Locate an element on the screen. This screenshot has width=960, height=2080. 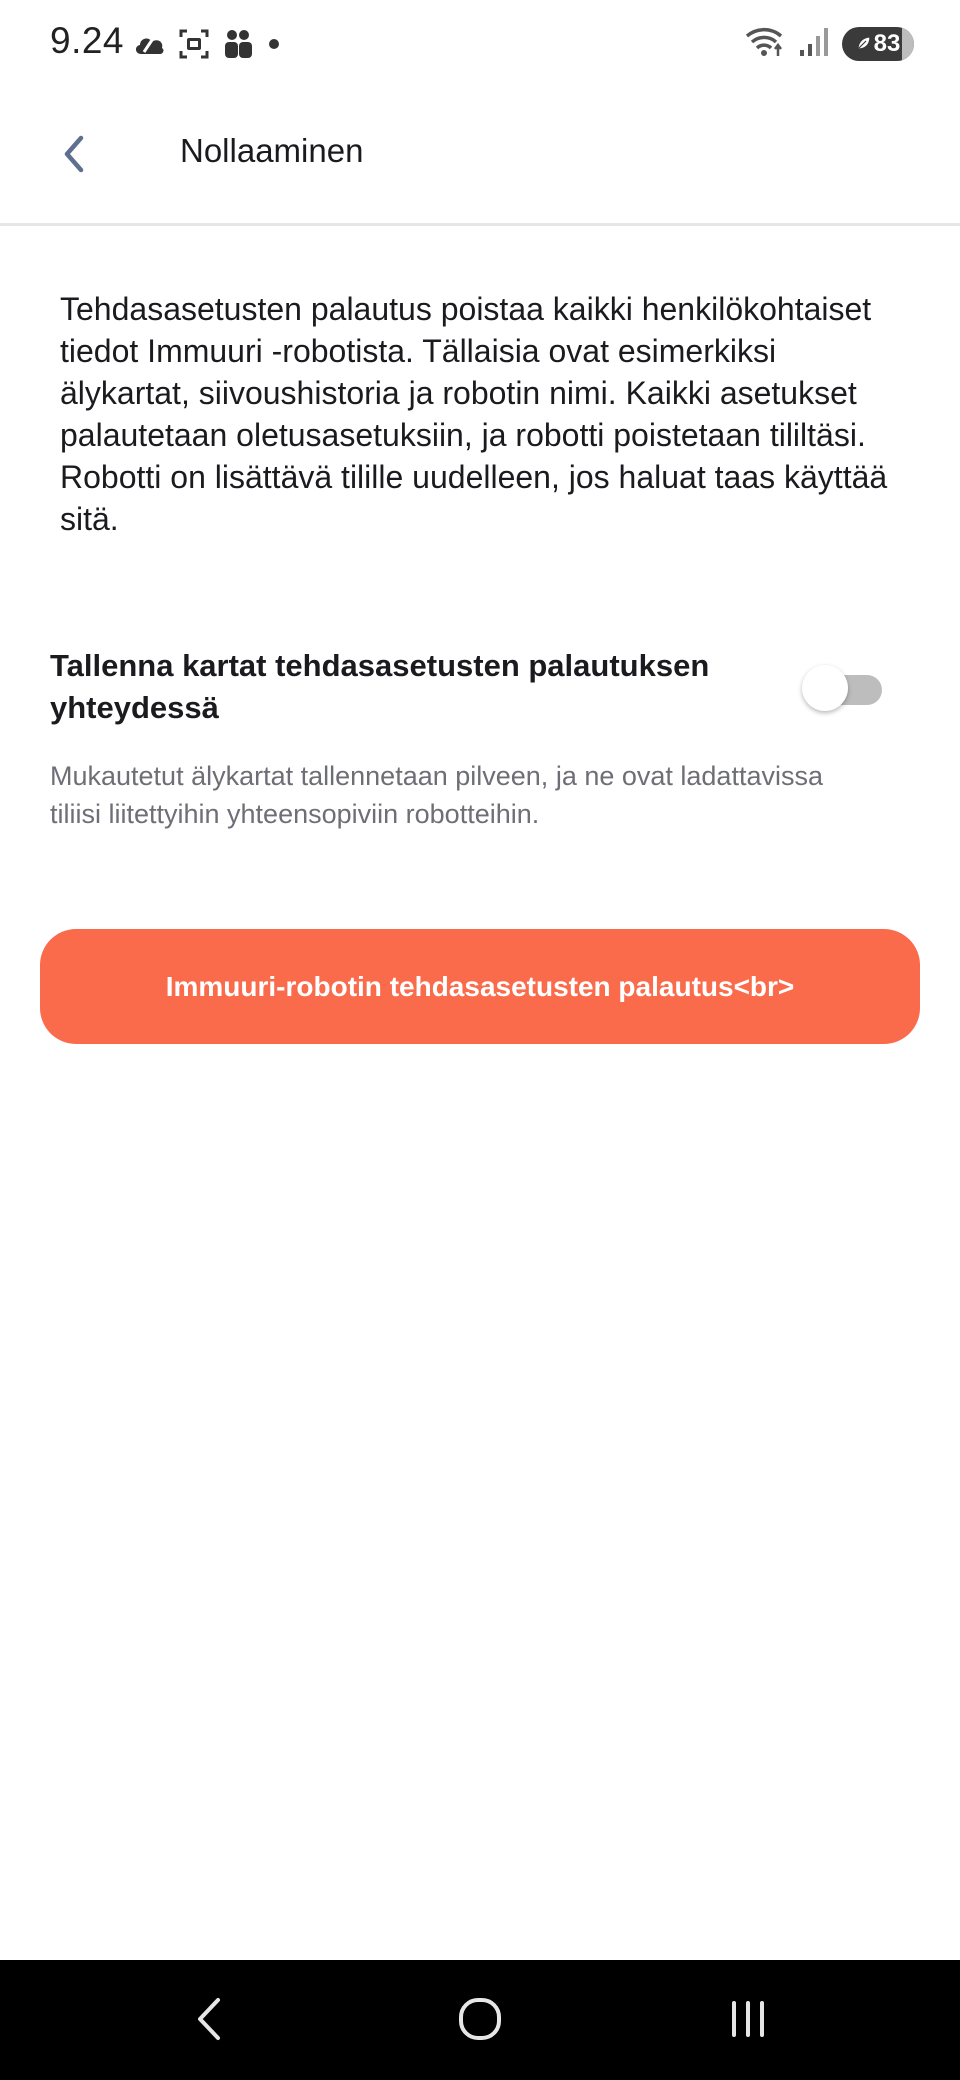
save-maps-toggle is located at coordinates (842, 688).